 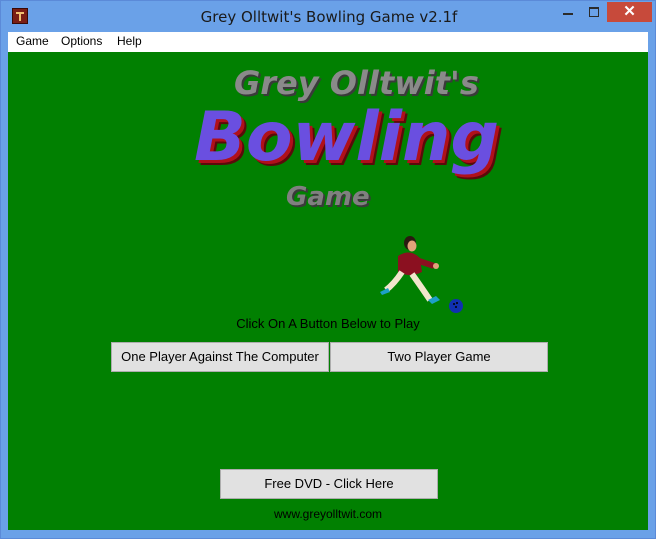 What do you see at coordinates (439, 357) in the screenshot?
I see `two-player-button: Two Player Game` at bounding box center [439, 357].